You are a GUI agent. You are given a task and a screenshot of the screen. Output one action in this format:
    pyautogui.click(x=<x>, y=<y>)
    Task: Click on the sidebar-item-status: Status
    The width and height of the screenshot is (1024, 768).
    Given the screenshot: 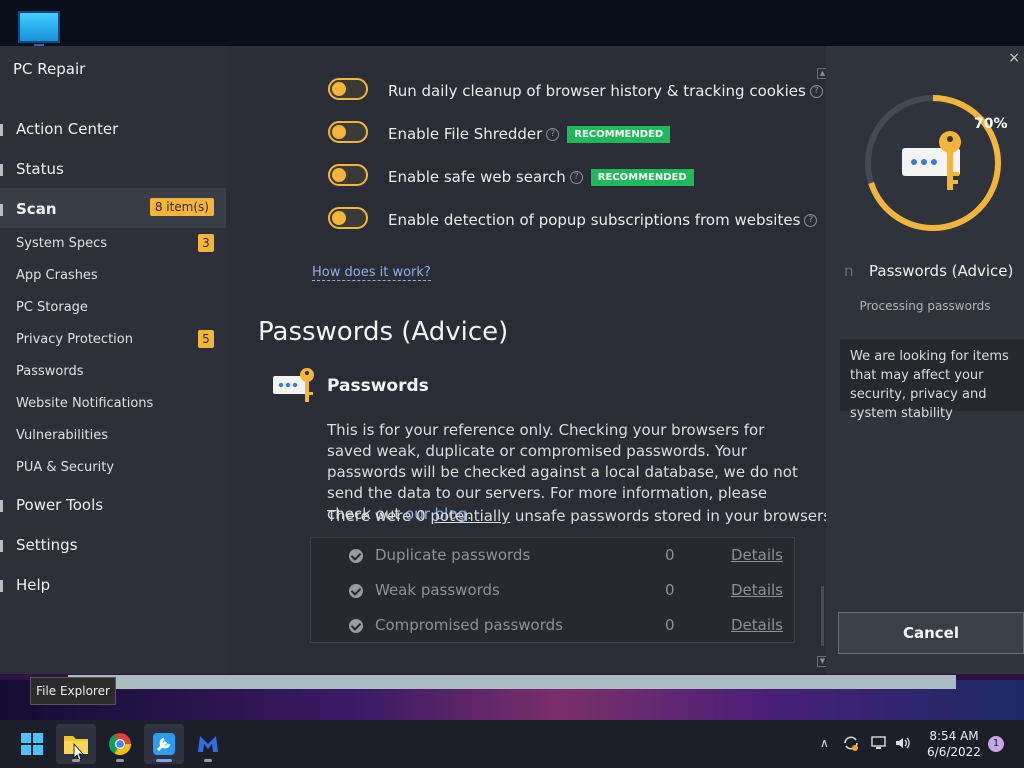 What is the action you would take?
    pyautogui.click(x=32, y=169)
    